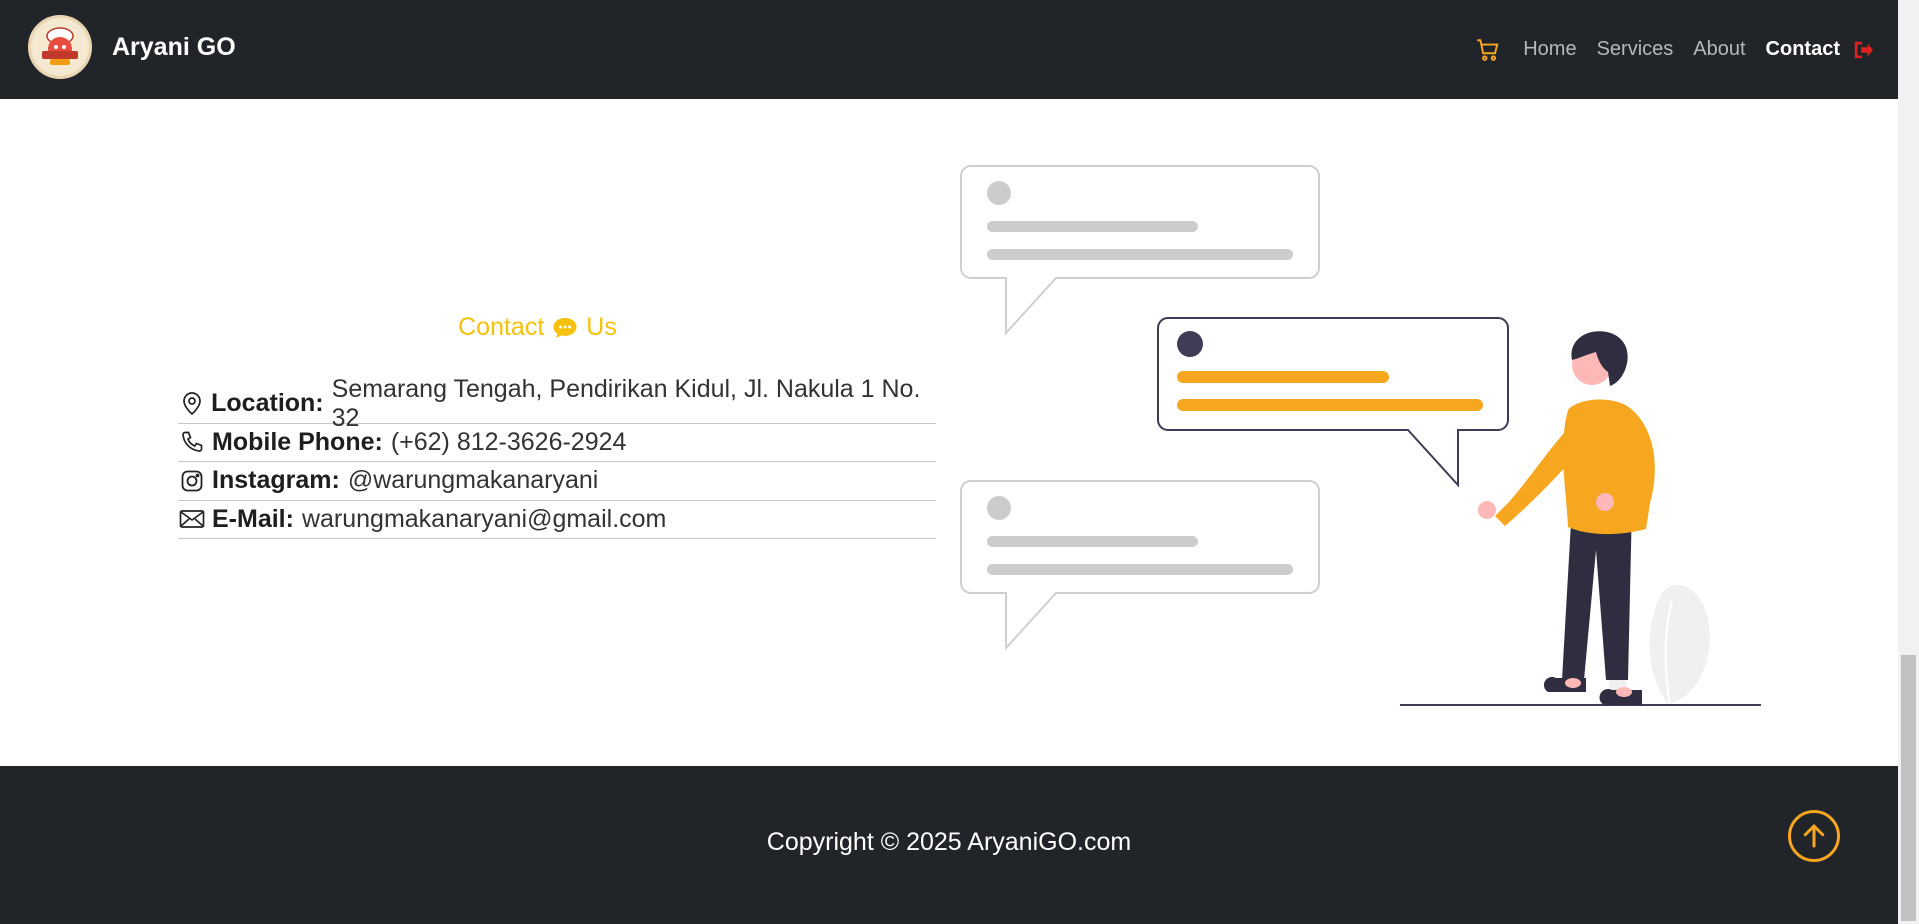  I want to click on email-value: warungmakanaryani@gmail.com, so click(484, 518).